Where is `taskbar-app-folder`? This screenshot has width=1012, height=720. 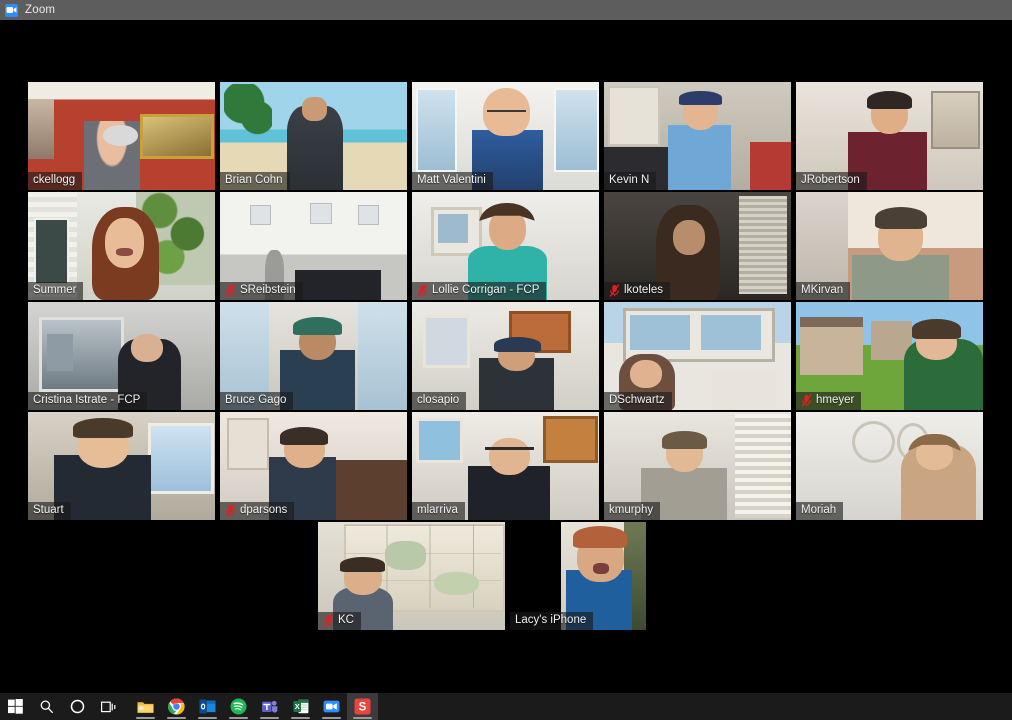
taskbar-app-folder is located at coordinates (145, 706).